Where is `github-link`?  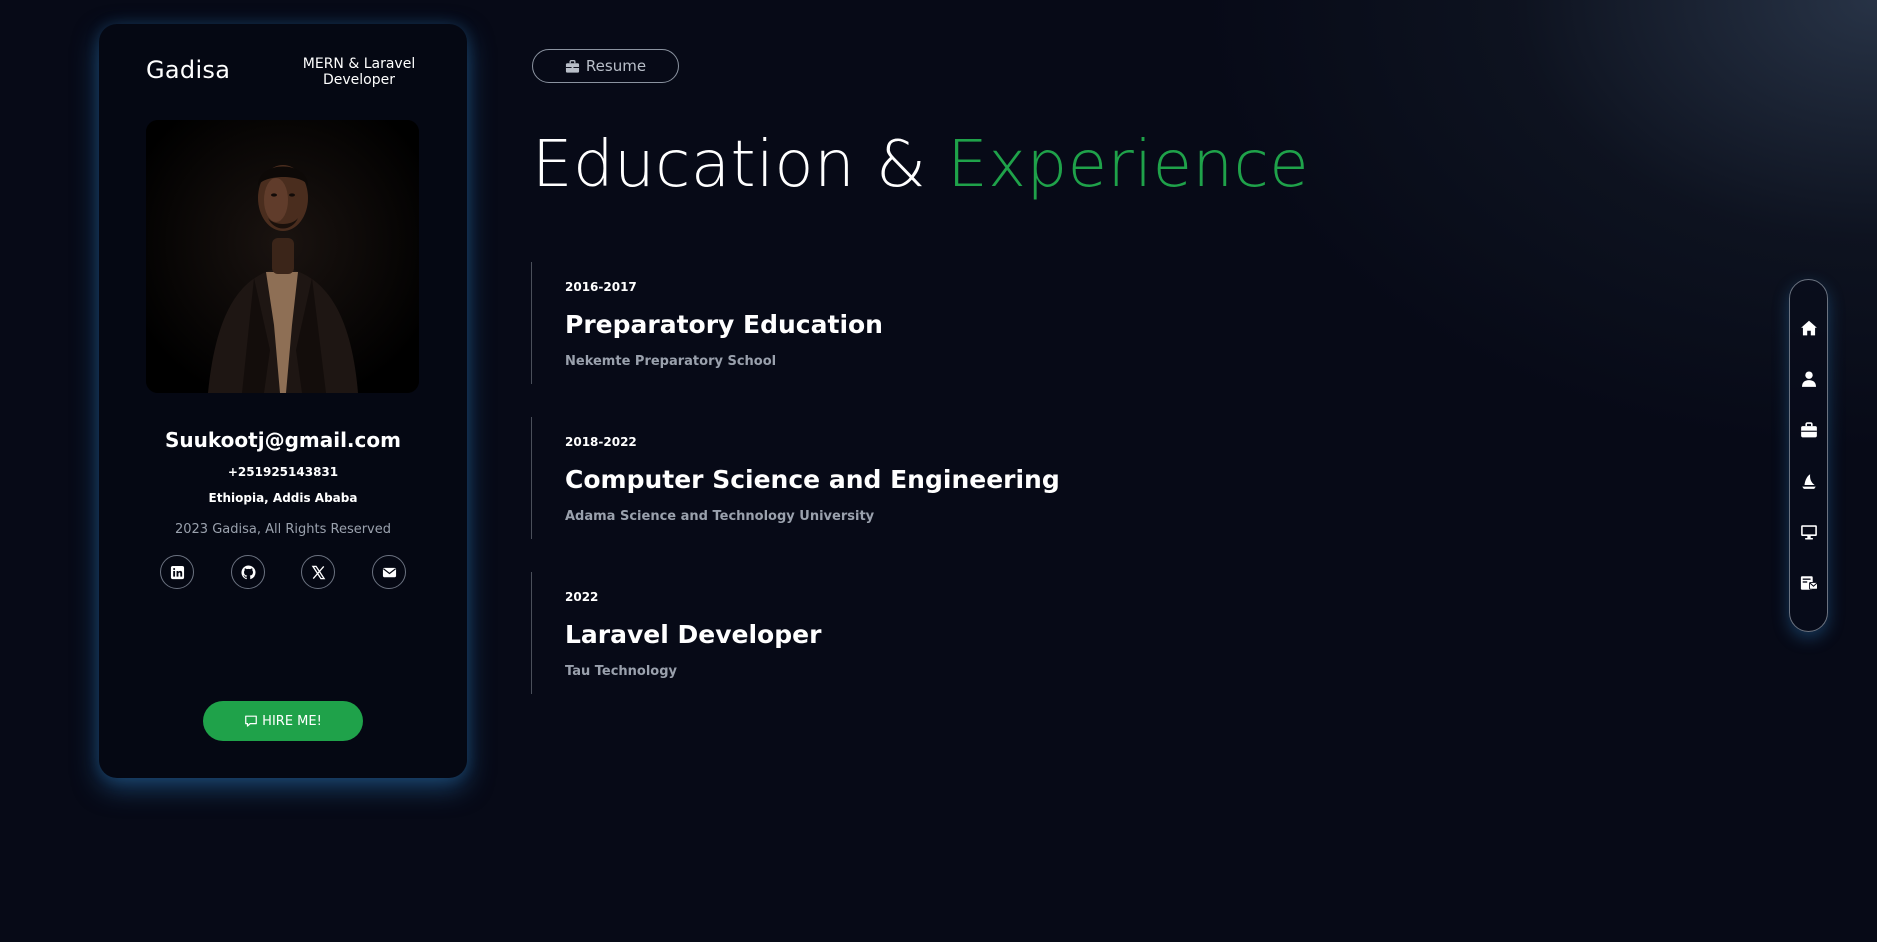 github-link is located at coordinates (248, 572).